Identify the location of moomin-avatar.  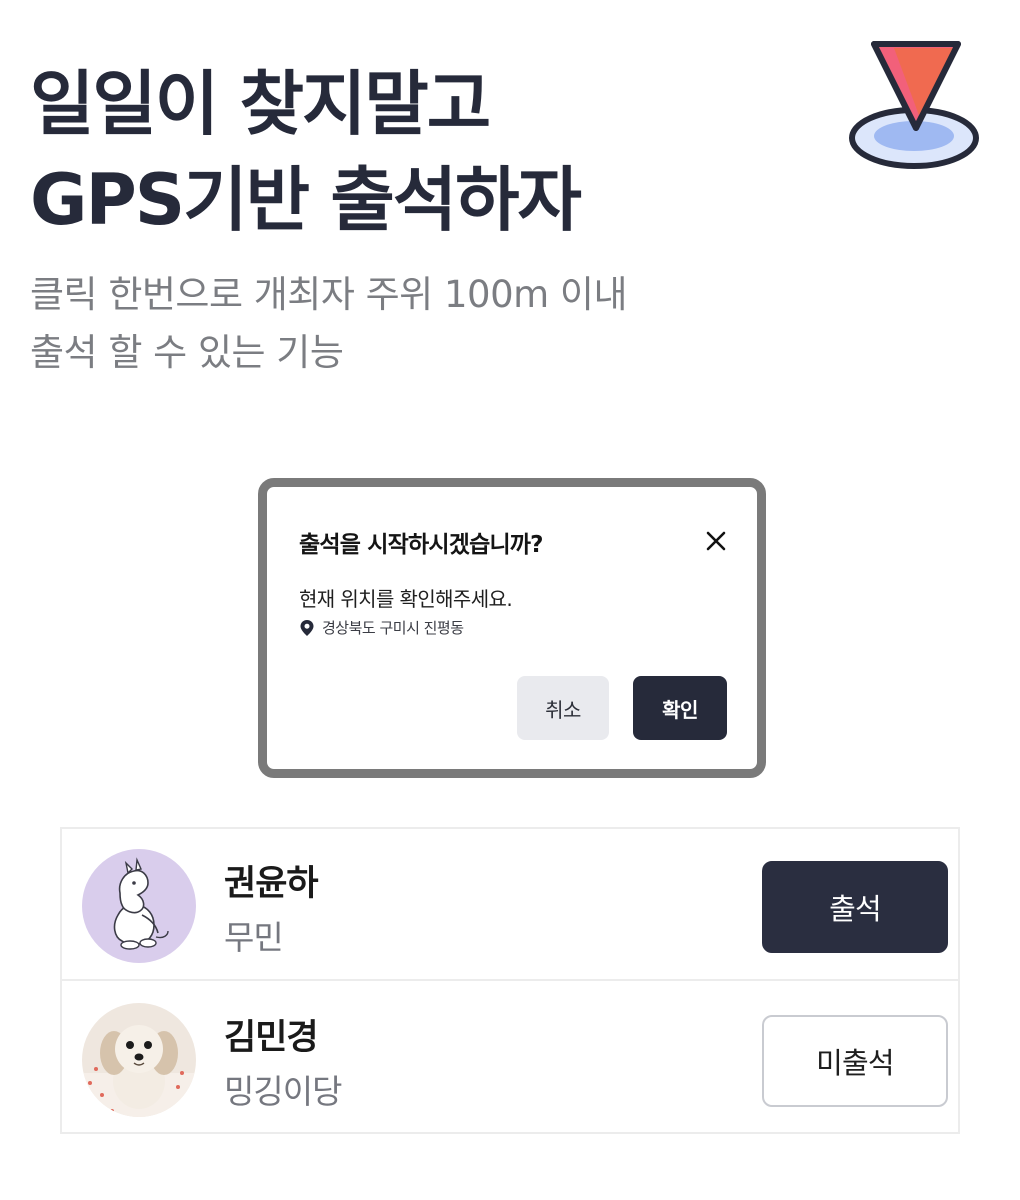
(139, 906).